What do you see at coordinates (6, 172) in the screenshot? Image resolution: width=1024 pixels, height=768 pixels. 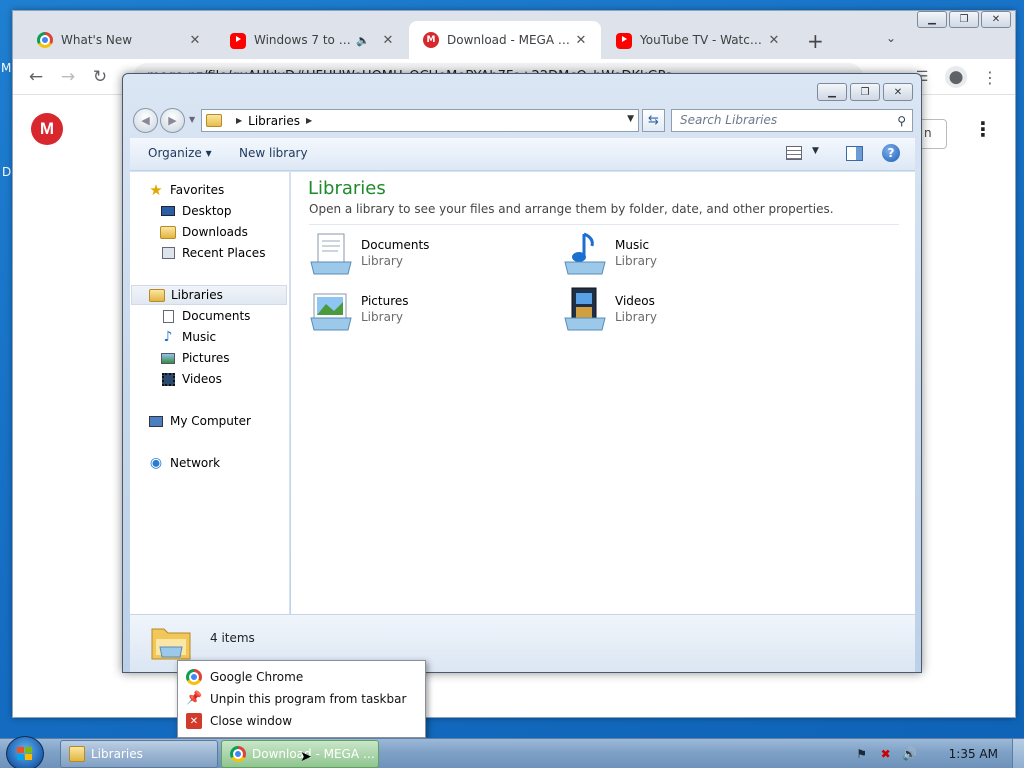 I see `desktop-icon-label: D` at bounding box center [6, 172].